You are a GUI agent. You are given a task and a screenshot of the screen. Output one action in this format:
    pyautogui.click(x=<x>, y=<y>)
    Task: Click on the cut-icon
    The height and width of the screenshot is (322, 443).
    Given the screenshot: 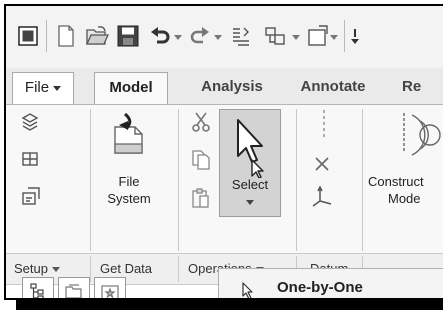 What is the action you would take?
    pyautogui.click(x=201, y=124)
    